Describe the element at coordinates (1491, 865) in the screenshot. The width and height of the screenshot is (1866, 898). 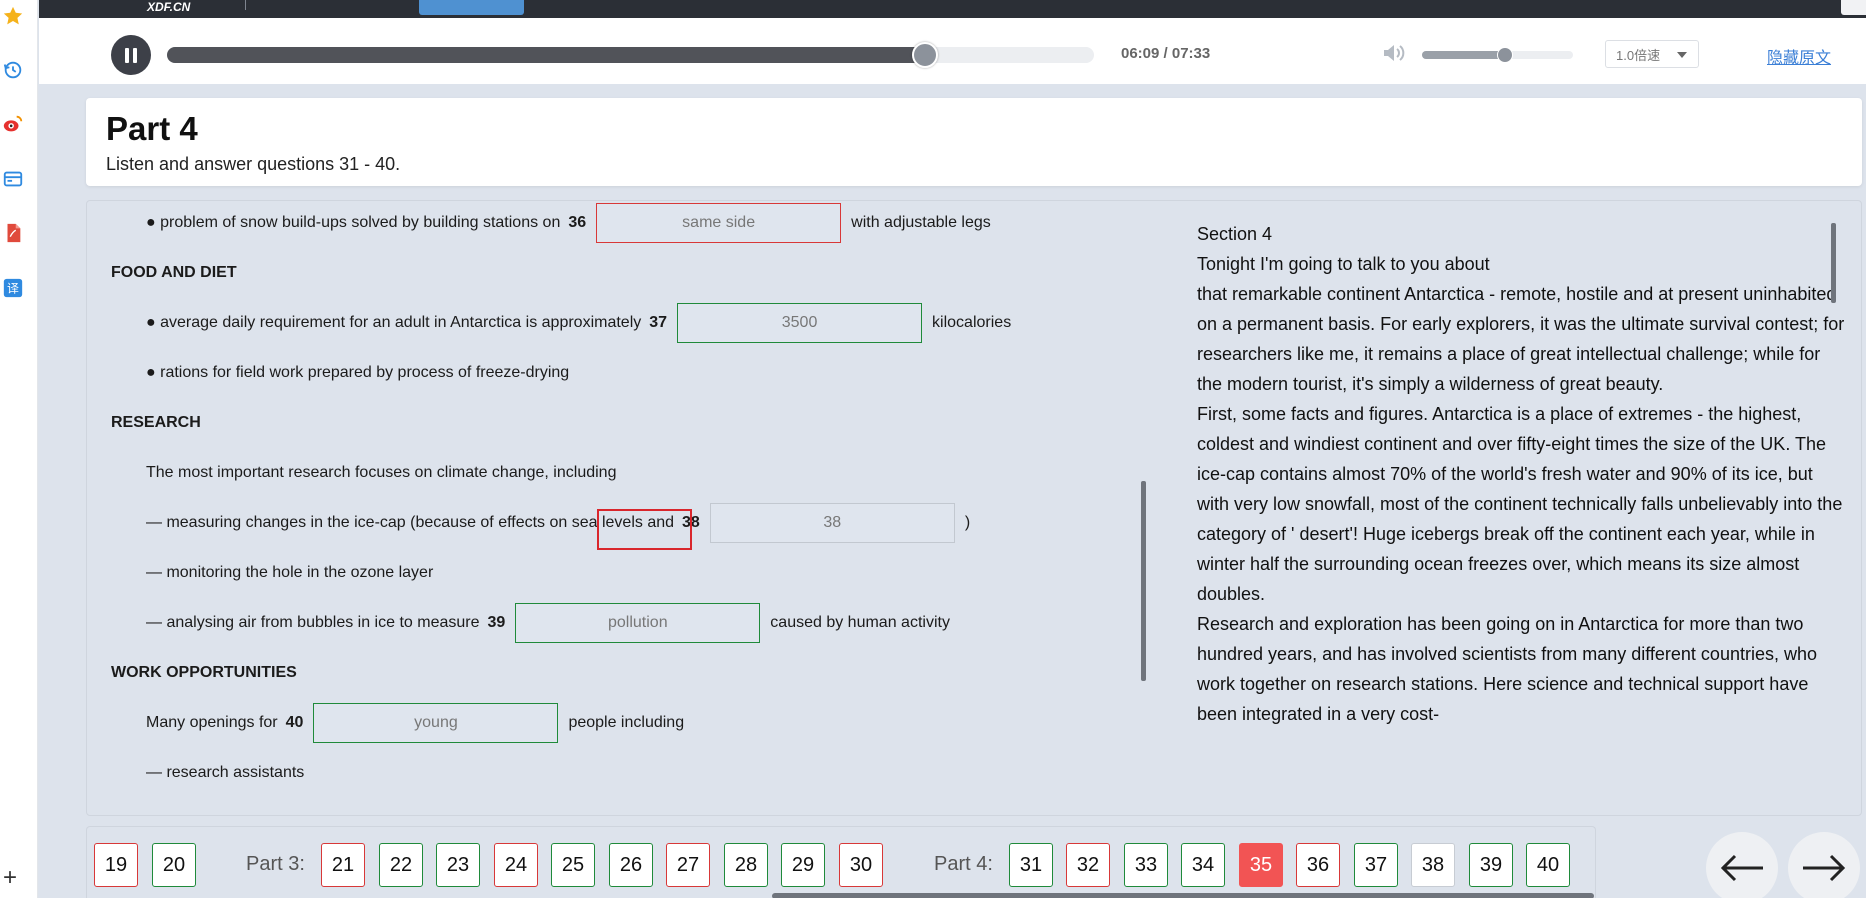
I see `question-nav-button: 39` at that location.